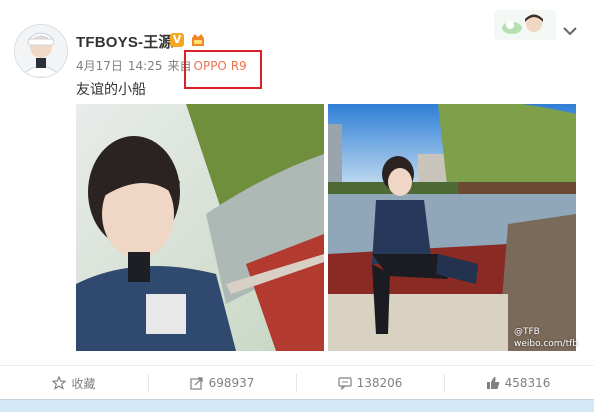 The image size is (594, 412). What do you see at coordinates (83, 383) in the screenshot?
I see `favorite-label: 收藏` at bounding box center [83, 383].